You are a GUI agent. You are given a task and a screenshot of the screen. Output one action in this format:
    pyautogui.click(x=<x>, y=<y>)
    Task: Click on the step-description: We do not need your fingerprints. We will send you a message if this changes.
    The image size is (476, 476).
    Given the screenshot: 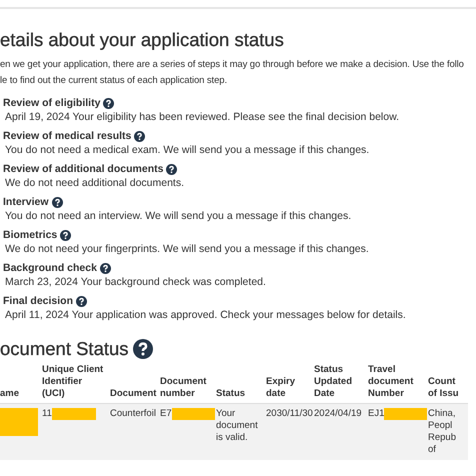 What is the action you would take?
    pyautogui.click(x=187, y=249)
    